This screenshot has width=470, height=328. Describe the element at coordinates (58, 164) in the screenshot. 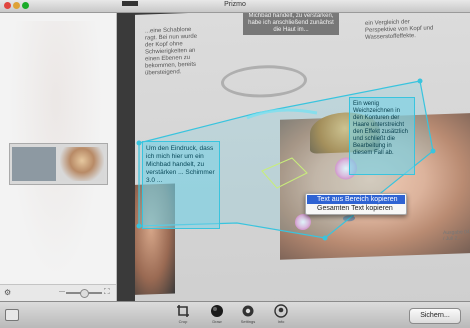

I see `page-thumbnail` at that location.